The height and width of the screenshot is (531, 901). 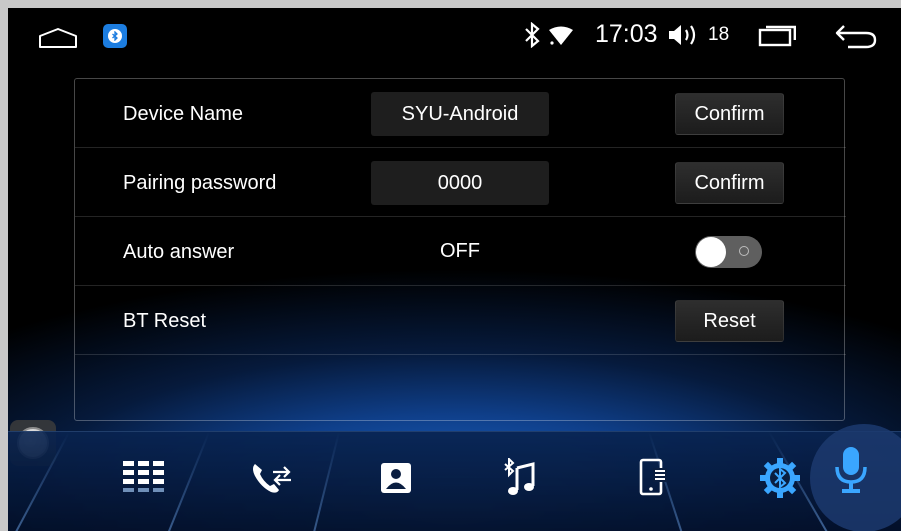 What do you see at coordinates (626, 34) in the screenshot?
I see `clock: 17:03` at bounding box center [626, 34].